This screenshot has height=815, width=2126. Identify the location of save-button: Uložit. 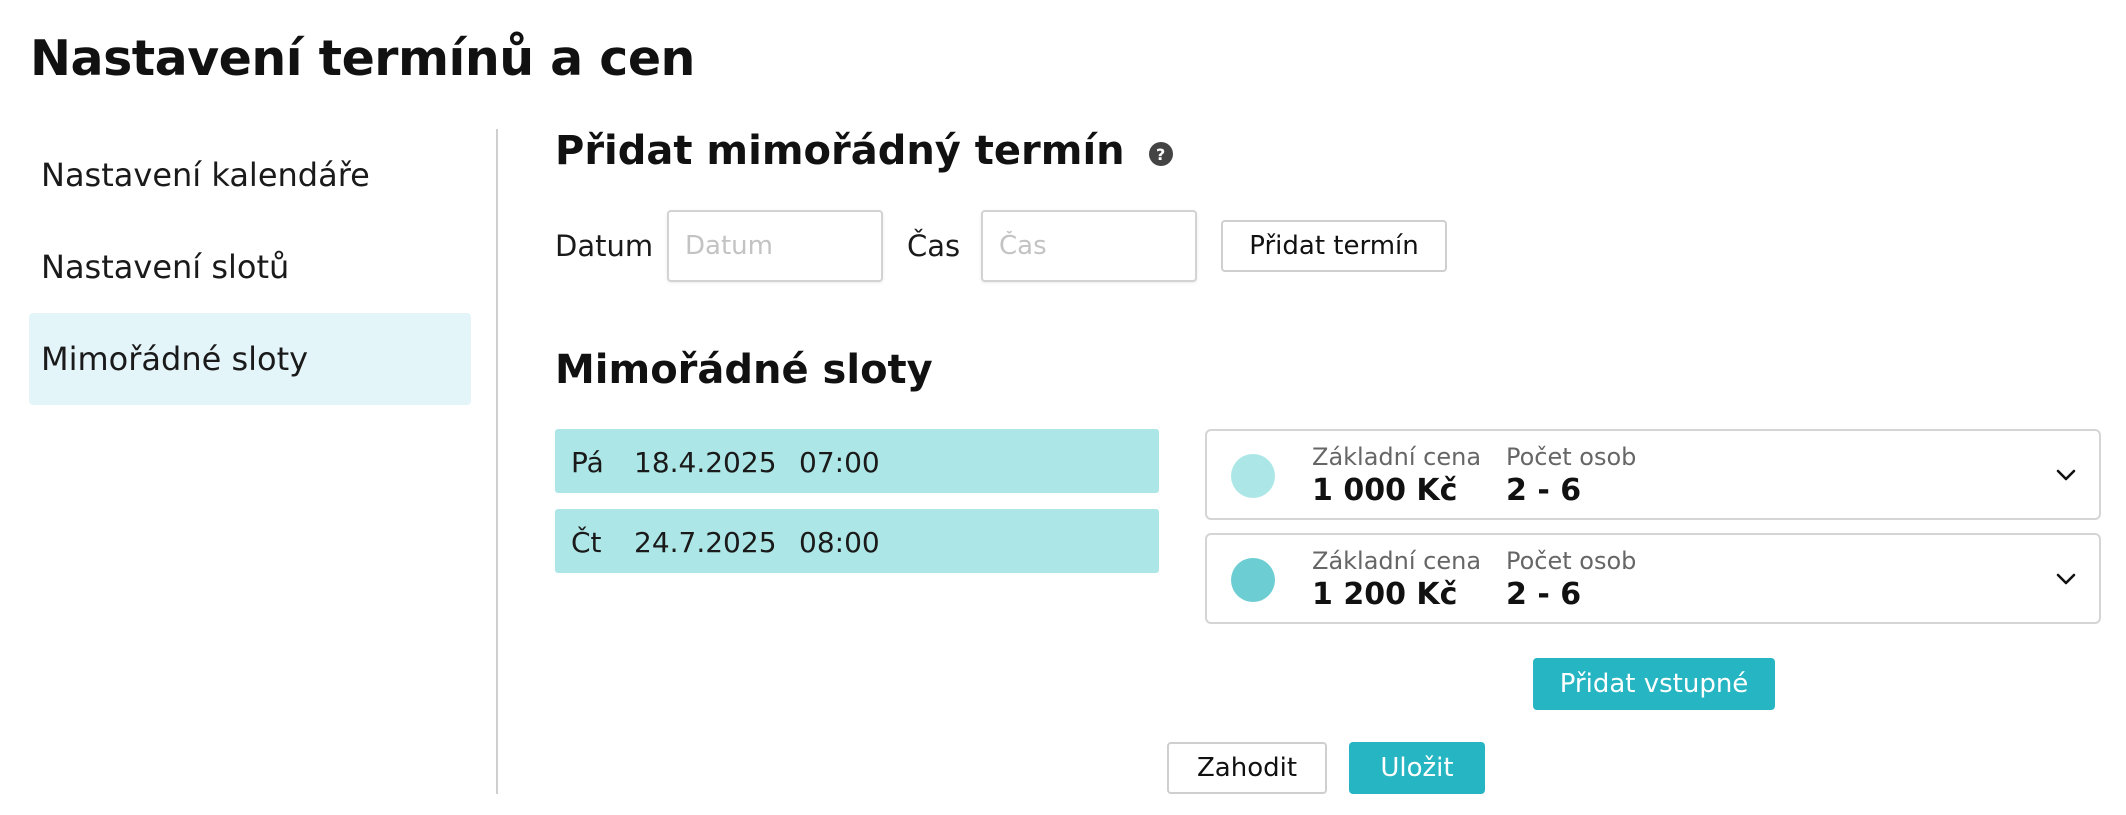
(1417, 768).